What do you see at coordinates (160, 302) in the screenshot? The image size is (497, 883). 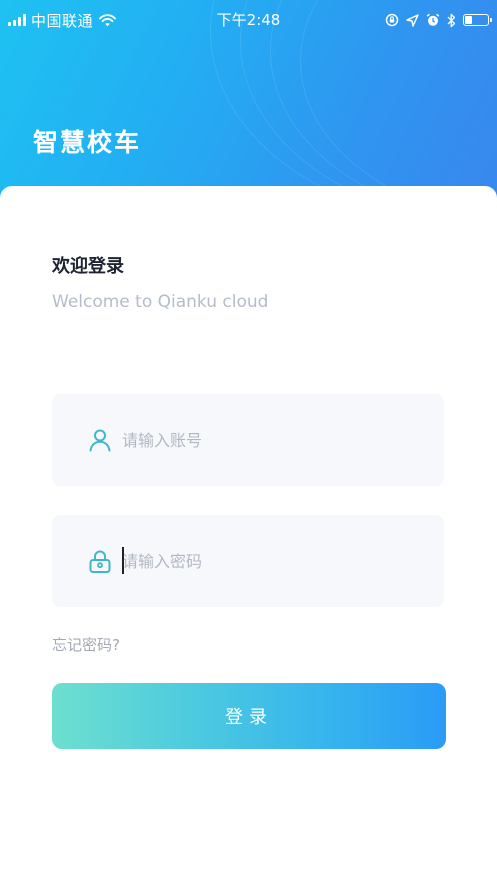 I see `welcome-subtitle: Welcome to Qianku cloud` at bounding box center [160, 302].